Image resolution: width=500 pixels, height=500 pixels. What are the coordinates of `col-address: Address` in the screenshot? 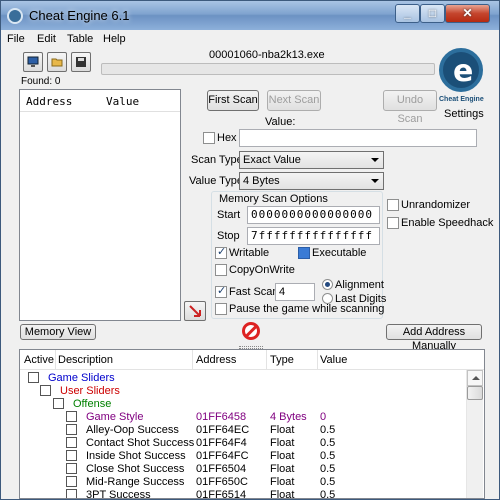 It's located at (216, 360).